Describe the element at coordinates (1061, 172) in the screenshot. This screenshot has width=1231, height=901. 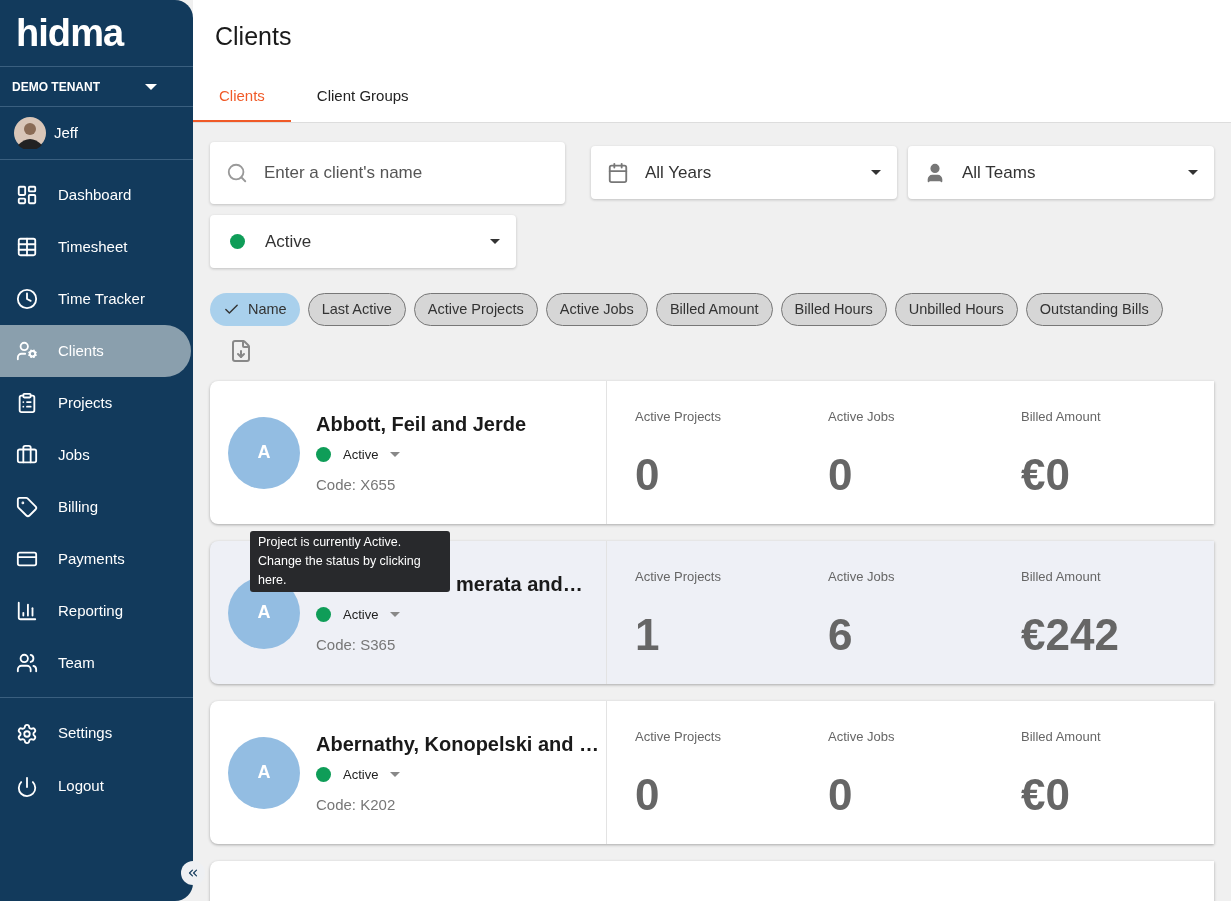
I see `filter-dropdown: All Teams` at that location.